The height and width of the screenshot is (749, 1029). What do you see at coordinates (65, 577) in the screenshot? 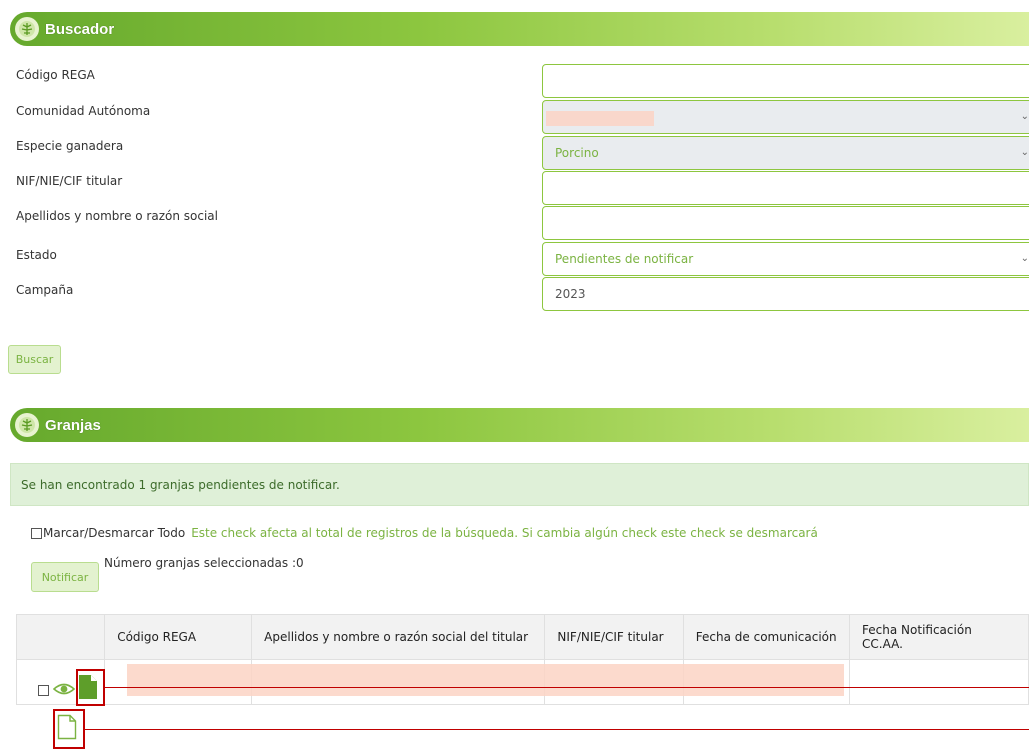
I see `notificar-button: Notificar` at bounding box center [65, 577].